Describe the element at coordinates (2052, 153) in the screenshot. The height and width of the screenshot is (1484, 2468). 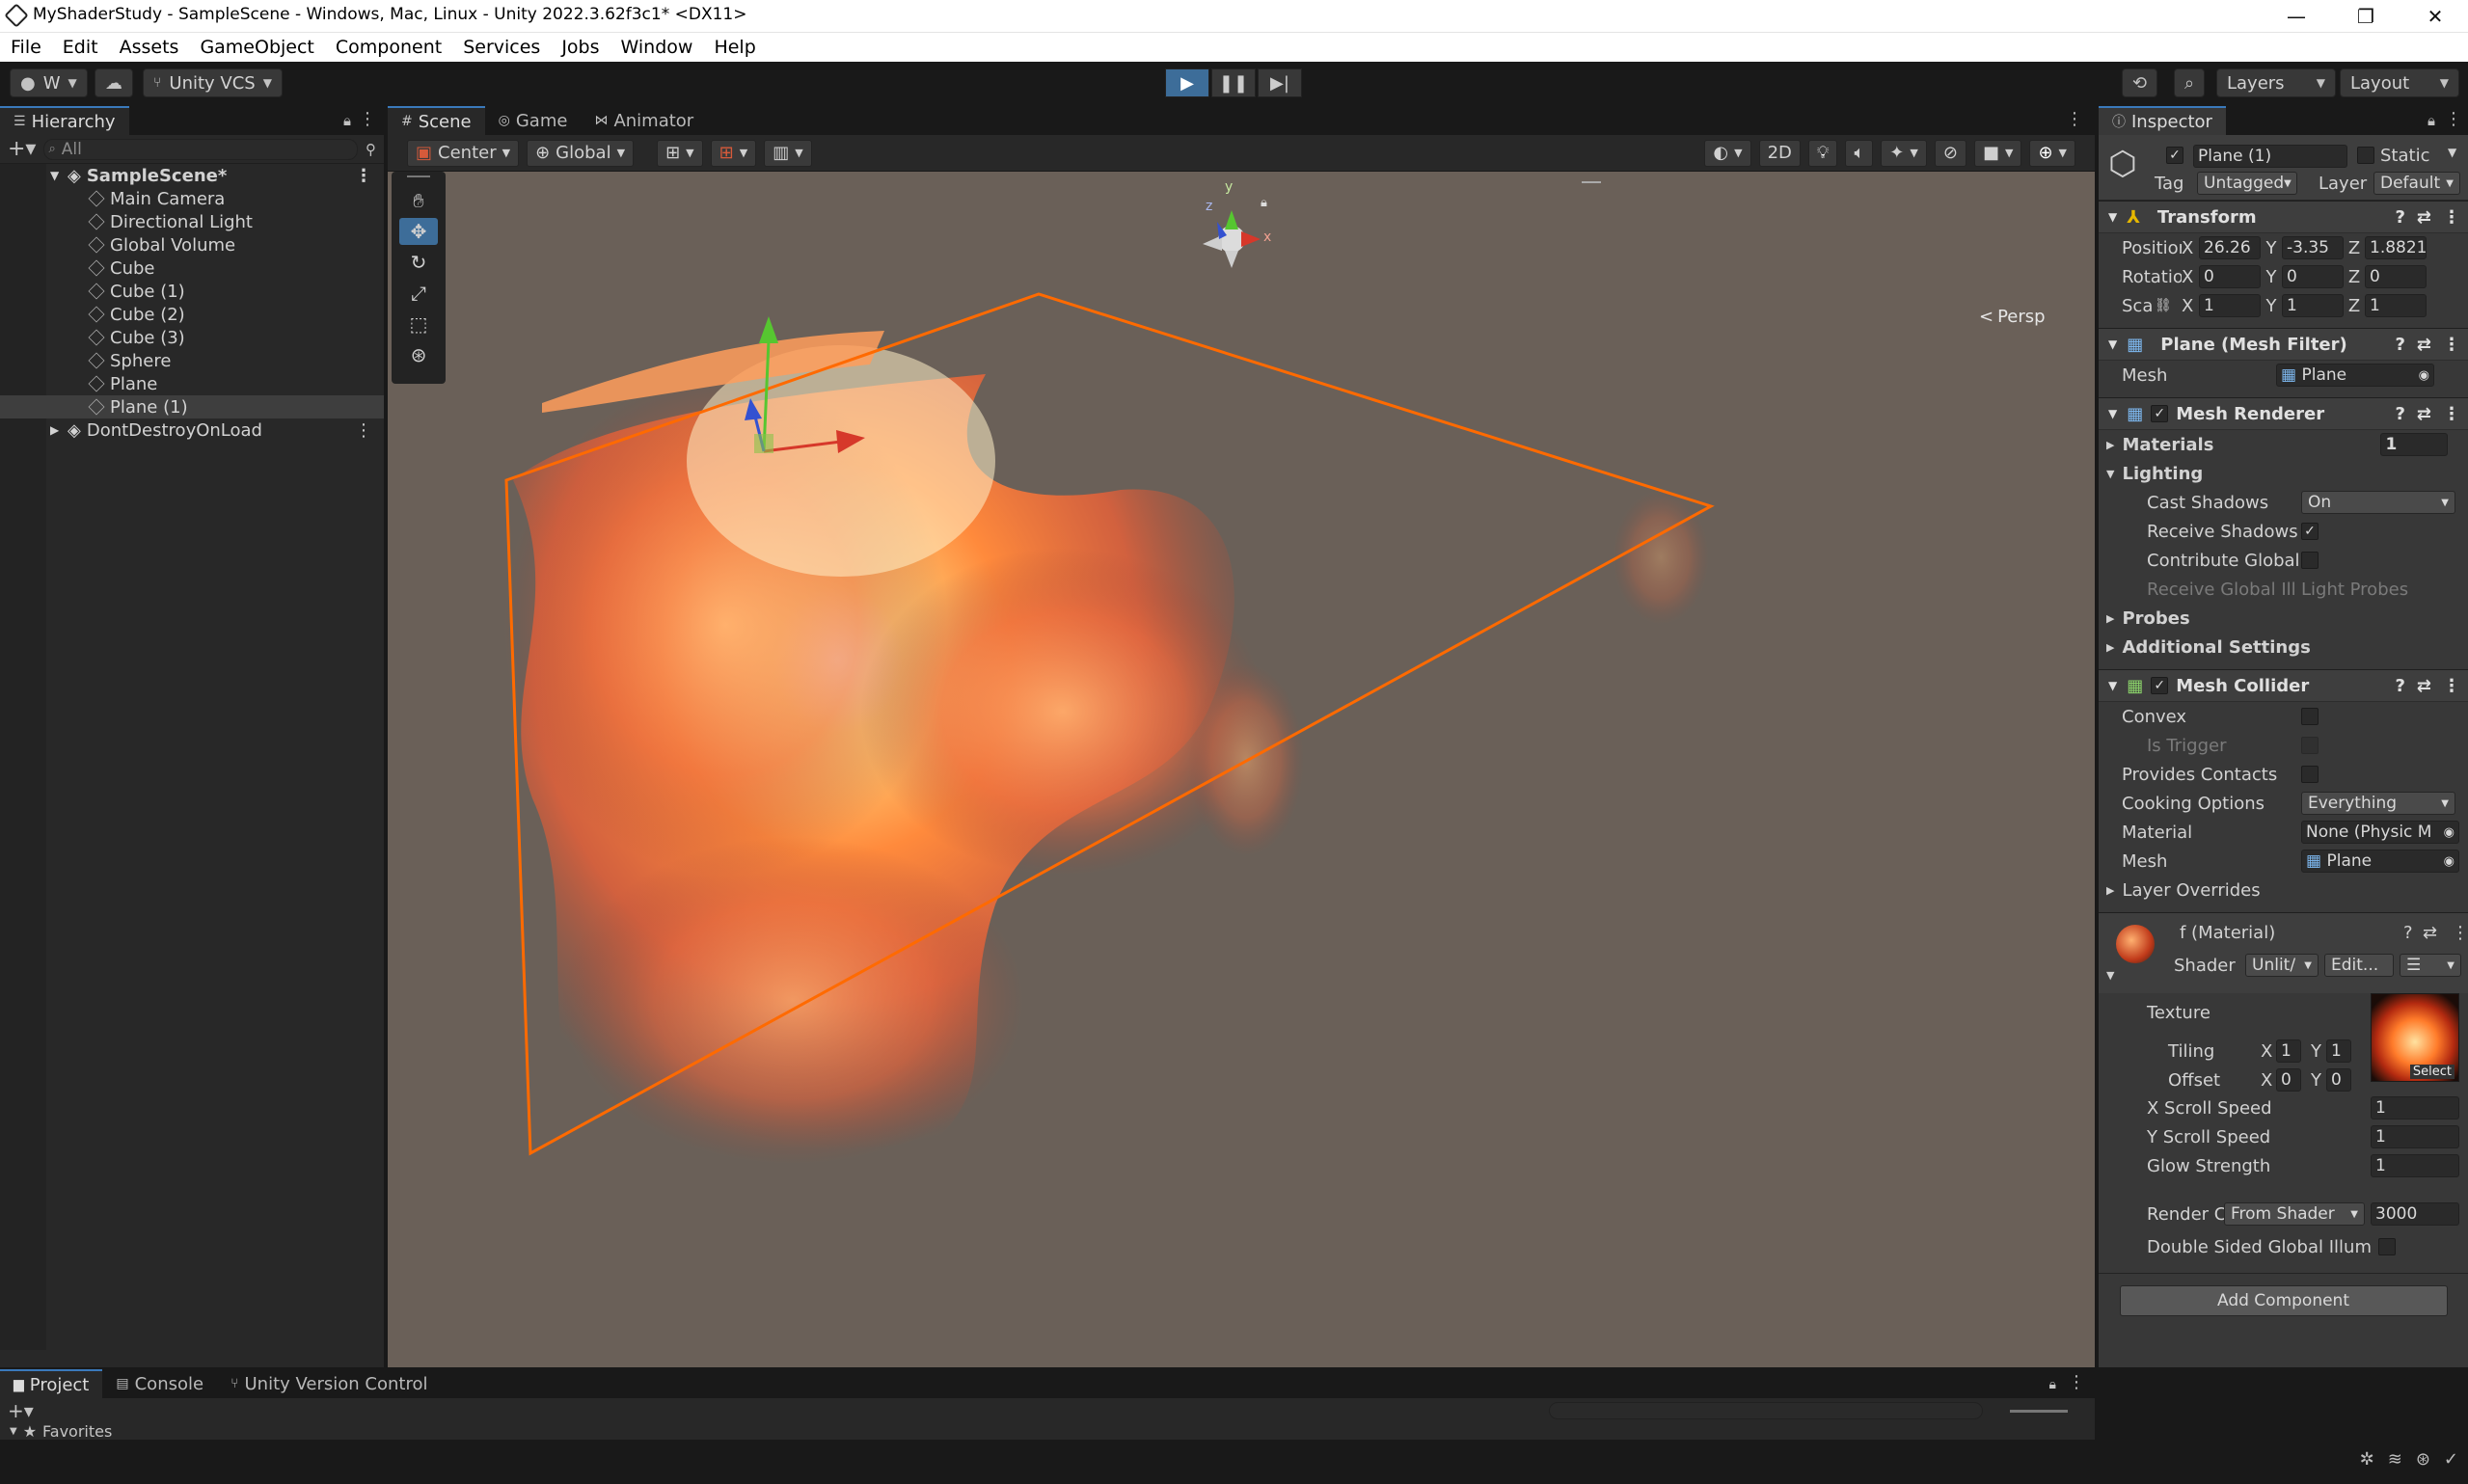
I see `gizmos-button: ⊕ ▼` at that location.